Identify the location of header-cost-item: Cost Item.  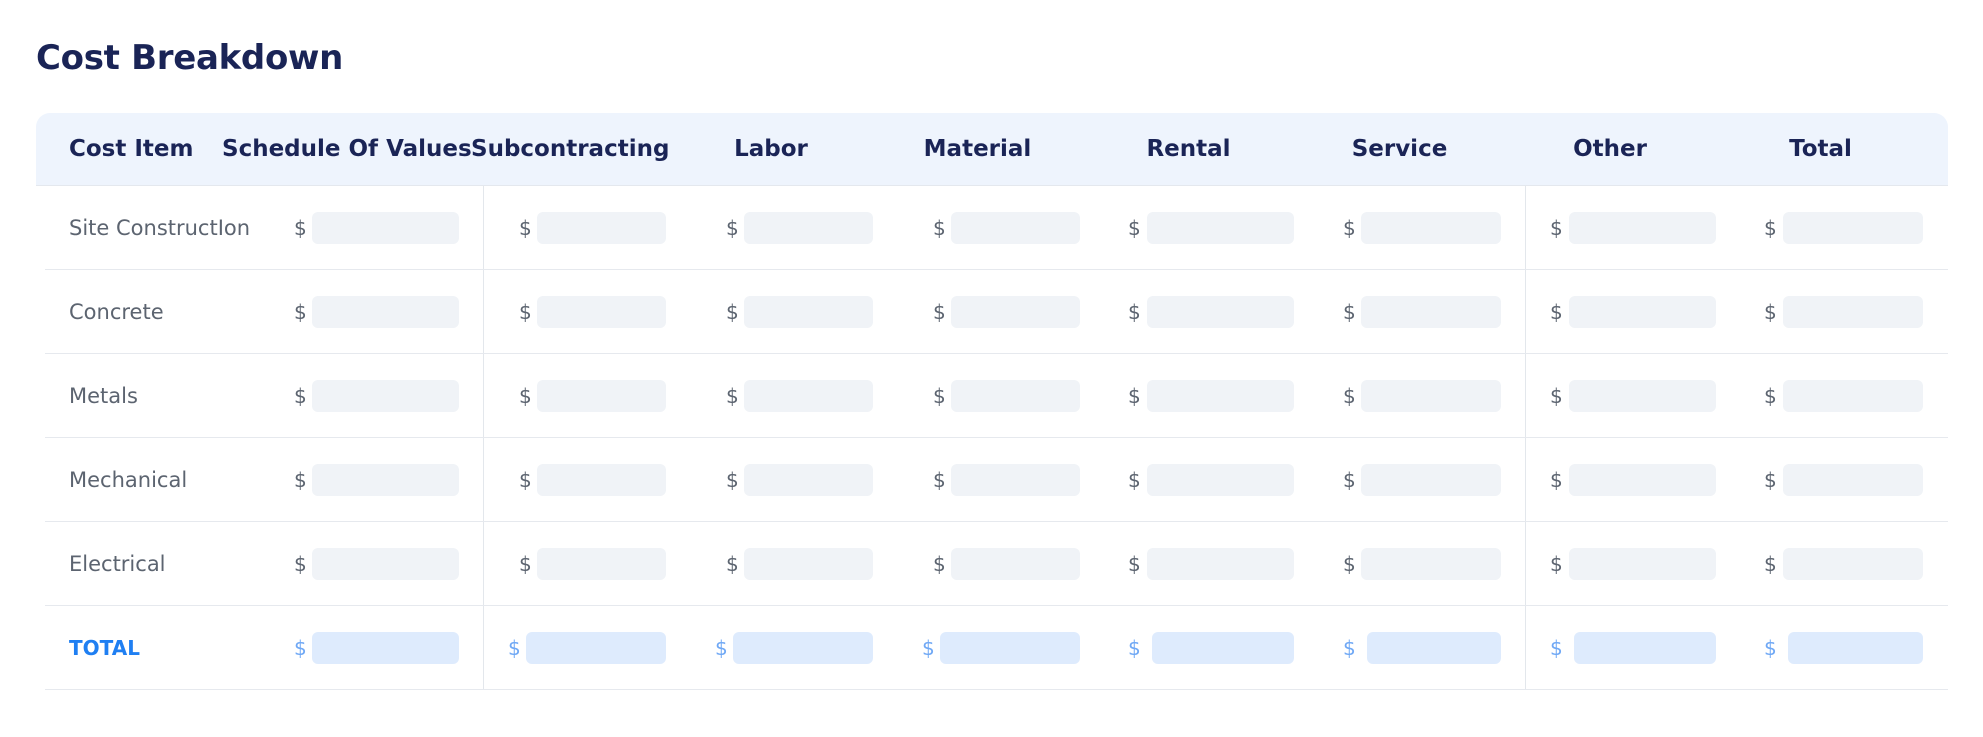
(131, 149).